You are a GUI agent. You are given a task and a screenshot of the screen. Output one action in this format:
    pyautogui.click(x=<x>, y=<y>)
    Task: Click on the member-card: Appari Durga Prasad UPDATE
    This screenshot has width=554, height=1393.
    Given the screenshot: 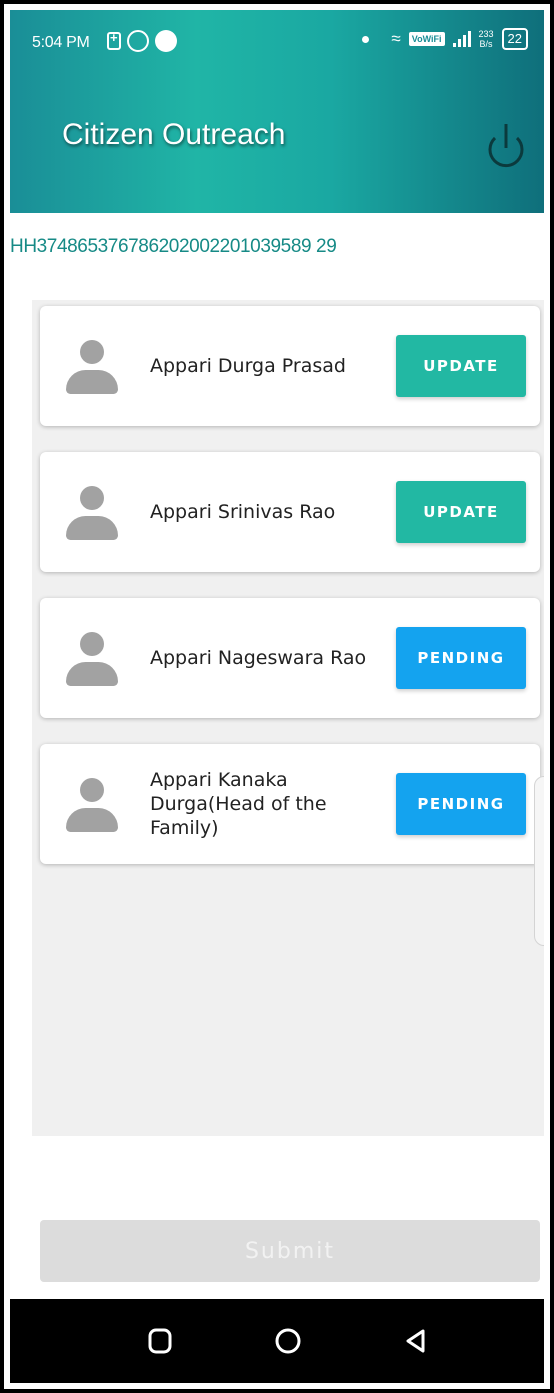 What is the action you would take?
    pyautogui.click(x=290, y=366)
    